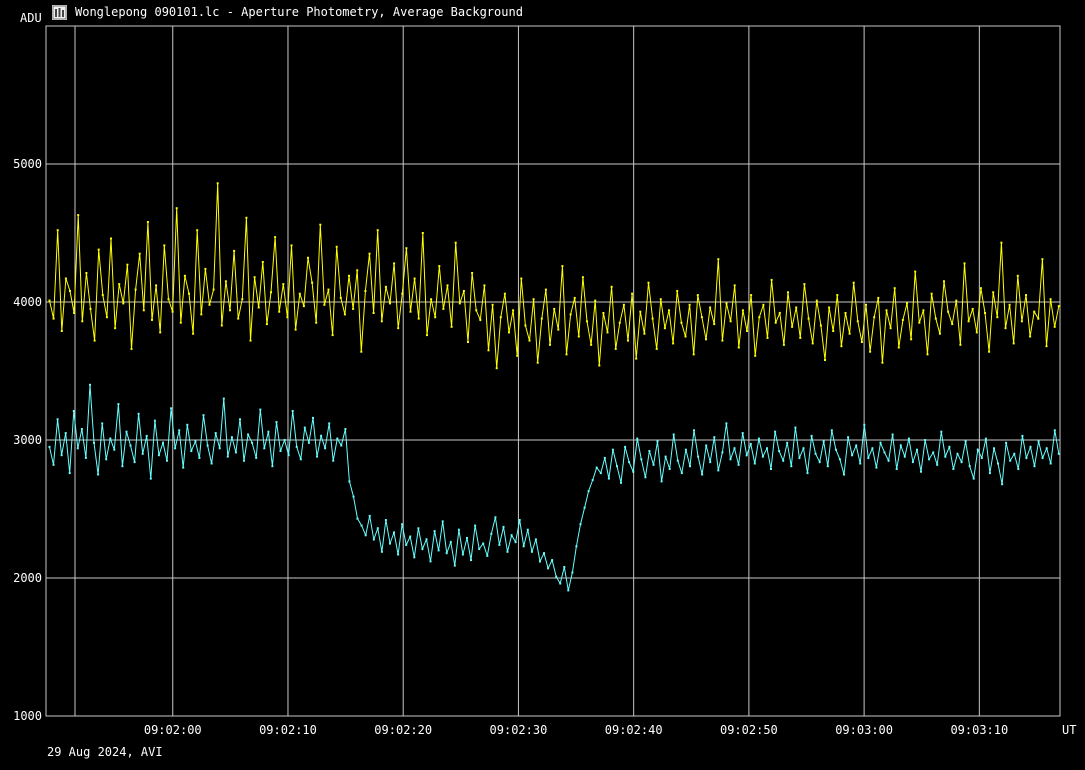 The image size is (1085, 770). Describe the element at coordinates (864, 730) in the screenshot. I see `x-tick-label: 09:03:00` at that location.